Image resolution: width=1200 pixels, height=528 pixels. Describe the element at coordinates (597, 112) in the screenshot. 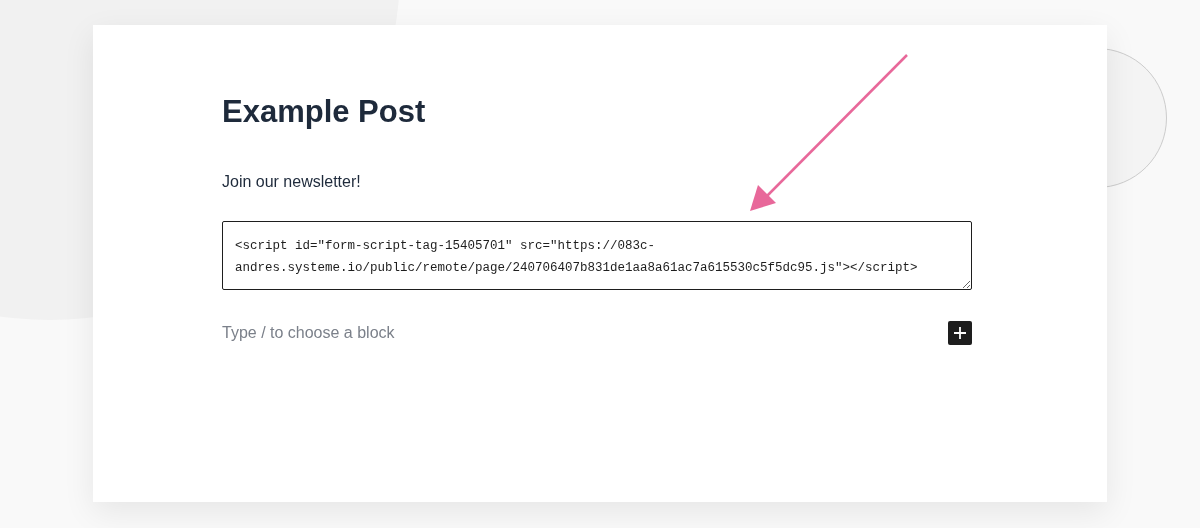

I see `post-title: Example Post` at that location.